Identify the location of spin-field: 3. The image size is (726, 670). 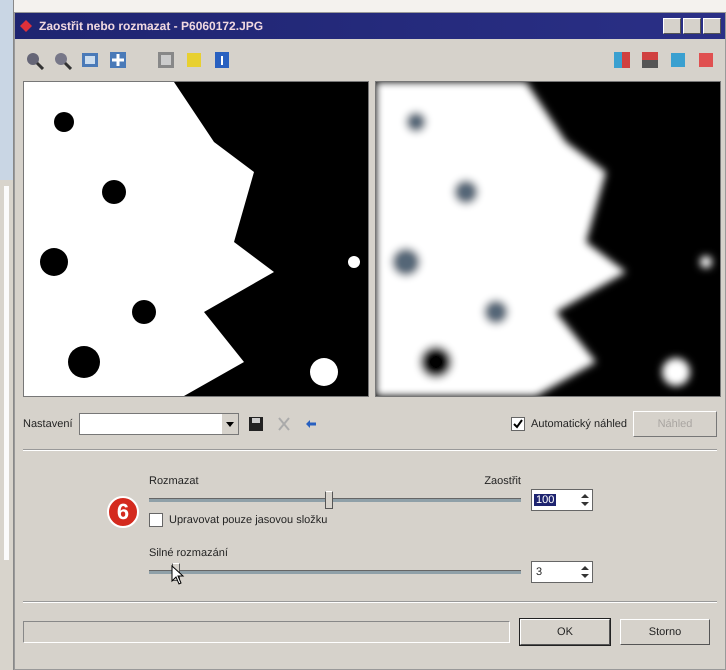
(562, 572).